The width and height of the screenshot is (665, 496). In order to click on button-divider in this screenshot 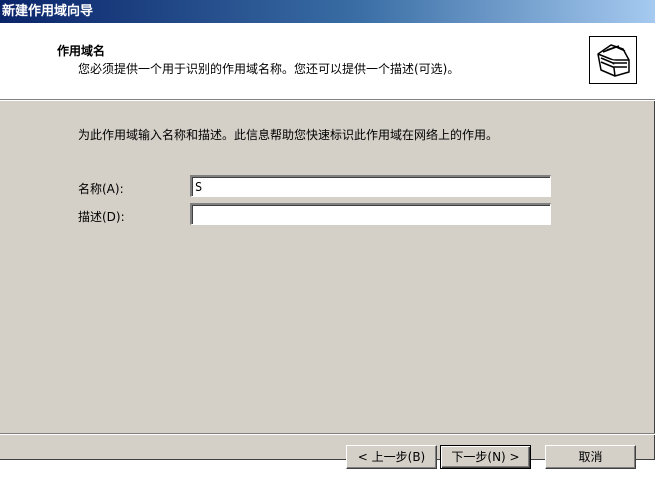, I will do `click(327, 434)`.